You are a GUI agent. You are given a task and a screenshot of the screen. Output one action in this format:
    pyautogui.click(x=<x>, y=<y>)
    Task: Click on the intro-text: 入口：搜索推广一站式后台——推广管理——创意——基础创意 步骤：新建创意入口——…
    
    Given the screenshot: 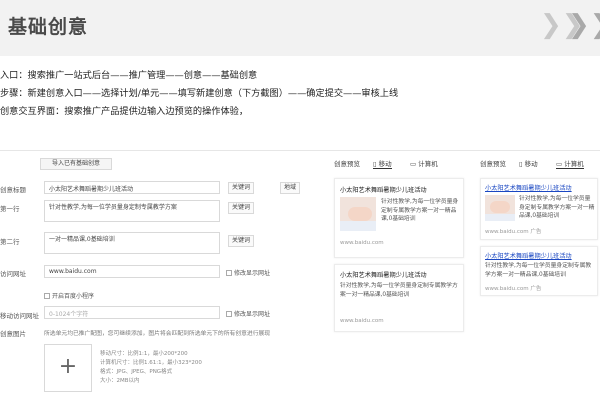 What is the action you would take?
    pyautogui.click(x=199, y=94)
    